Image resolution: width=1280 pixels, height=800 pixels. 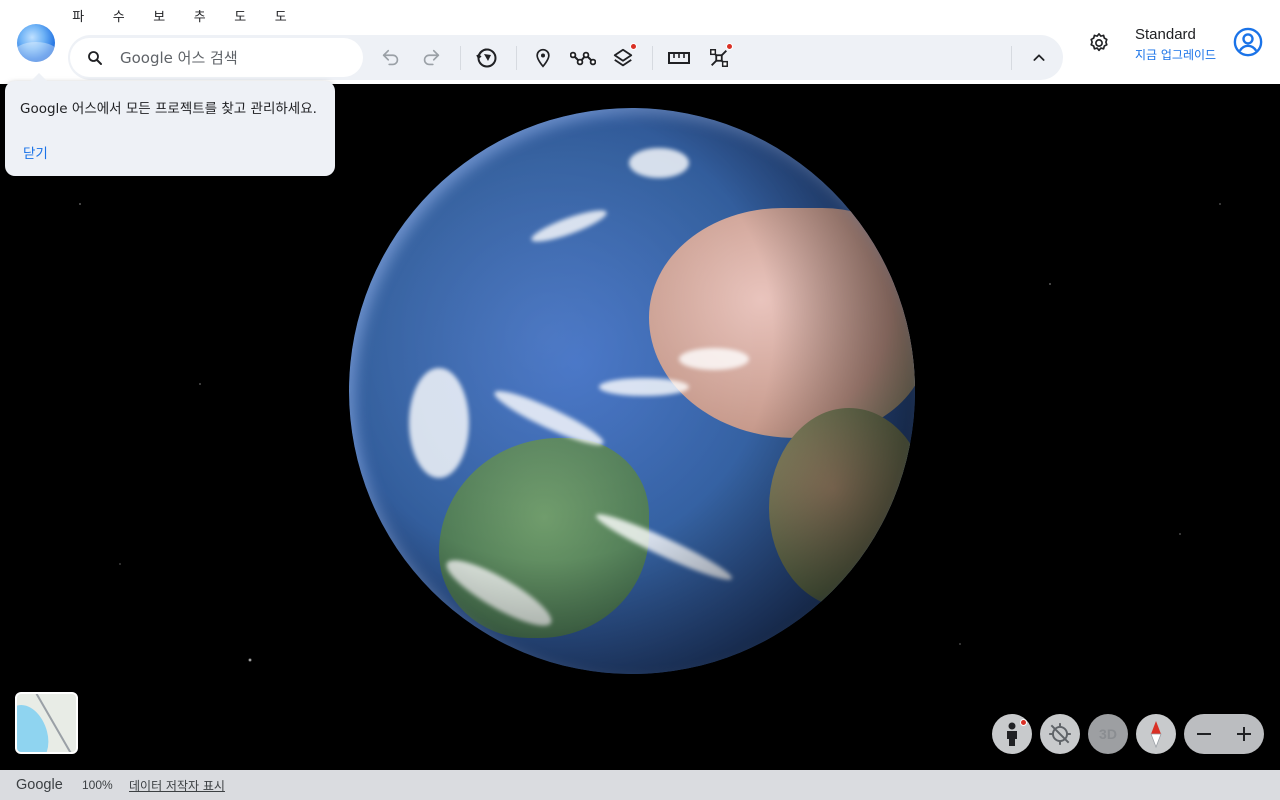 I want to click on data-attribution-link: 데이터 저작자 표시, so click(x=177, y=785).